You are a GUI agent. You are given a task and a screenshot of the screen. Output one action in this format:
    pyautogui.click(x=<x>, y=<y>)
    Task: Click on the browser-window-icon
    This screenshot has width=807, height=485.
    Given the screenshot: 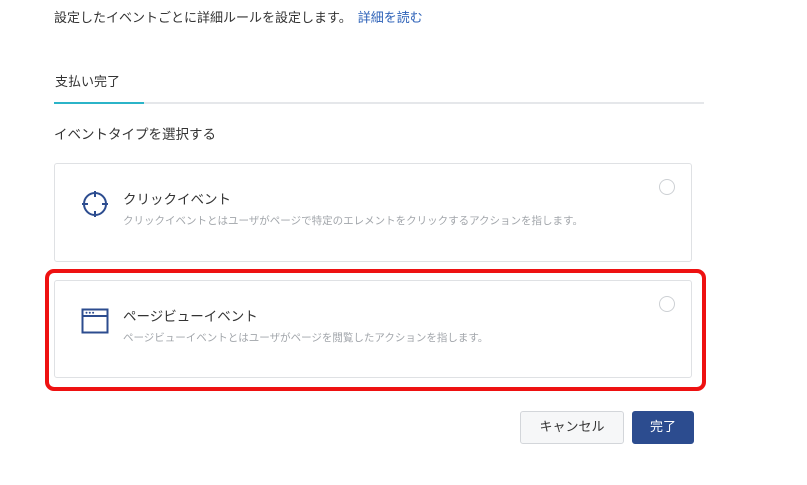 What is the action you would take?
    pyautogui.click(x=95, y=321)
    